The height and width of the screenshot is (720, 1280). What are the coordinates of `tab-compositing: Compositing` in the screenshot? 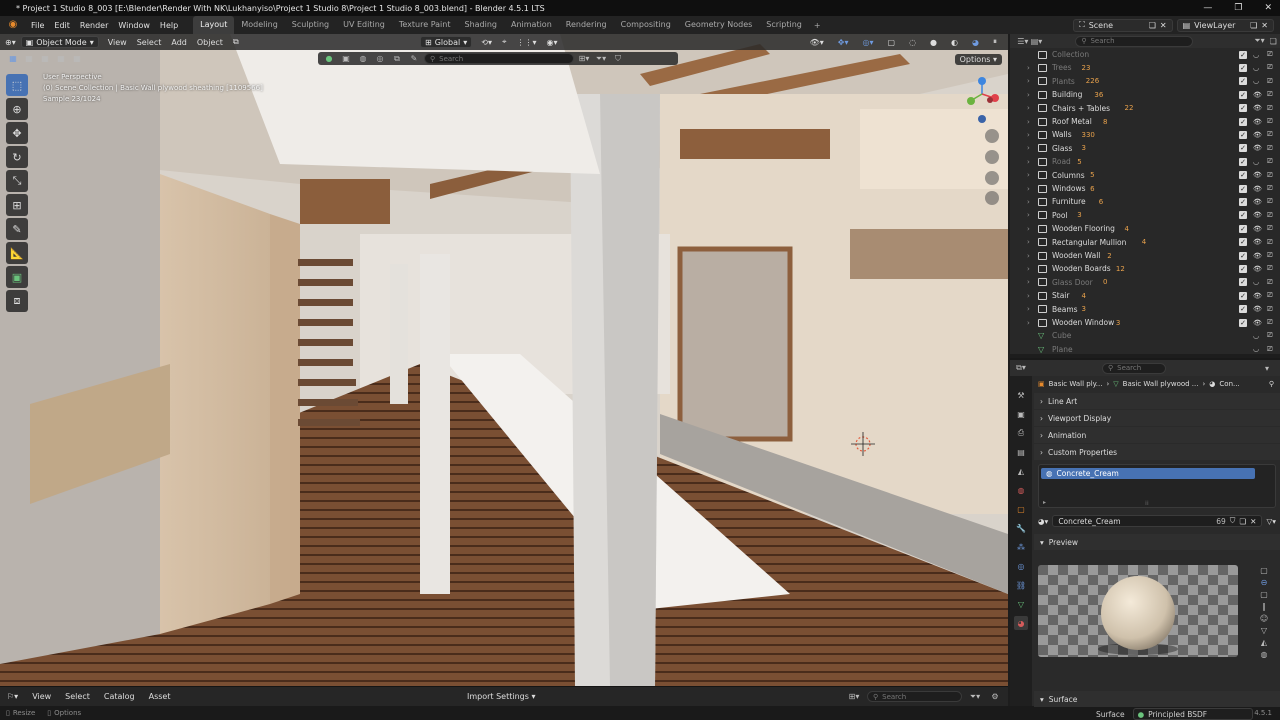 It's located at (646, 25).